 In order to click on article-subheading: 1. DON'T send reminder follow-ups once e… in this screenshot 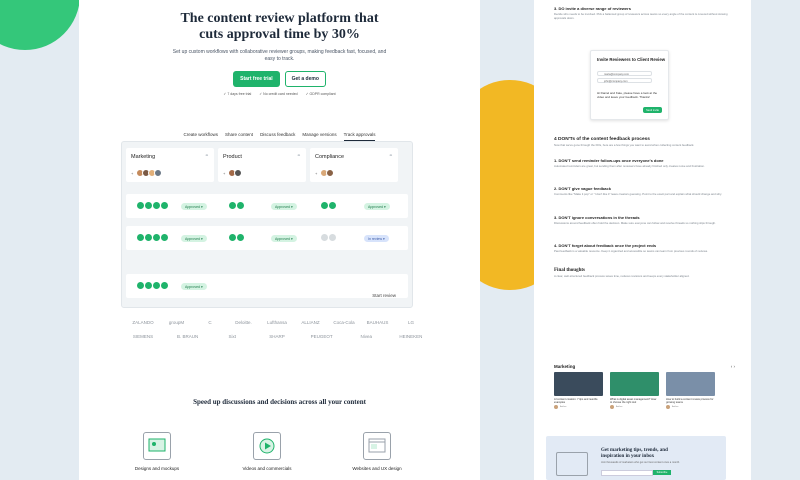, I will do `click(609, 160)`.